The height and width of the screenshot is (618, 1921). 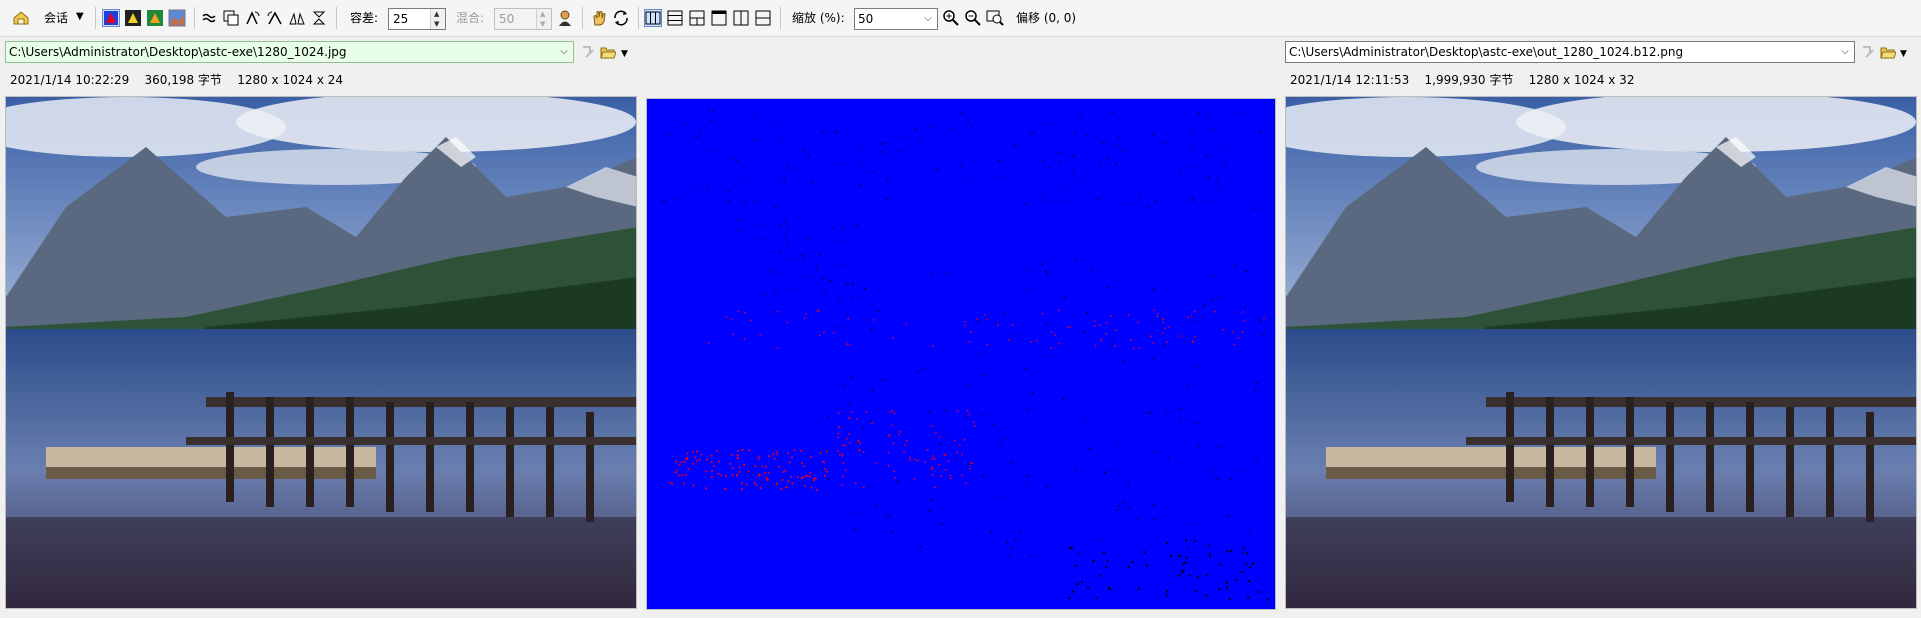 What do you see at coordinates (865, 19) in the screenshot?
I see `zoom-value: 50` at bounding box center [865, 19].